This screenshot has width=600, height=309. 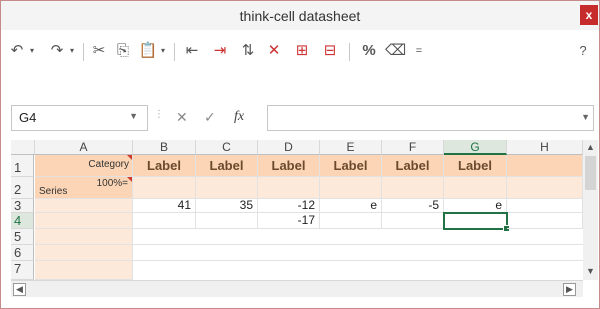 What do you see at coordinates (182, 117) in the screenshot?
I see `cancel-icon: ✕` at bounding box center [182, 117].